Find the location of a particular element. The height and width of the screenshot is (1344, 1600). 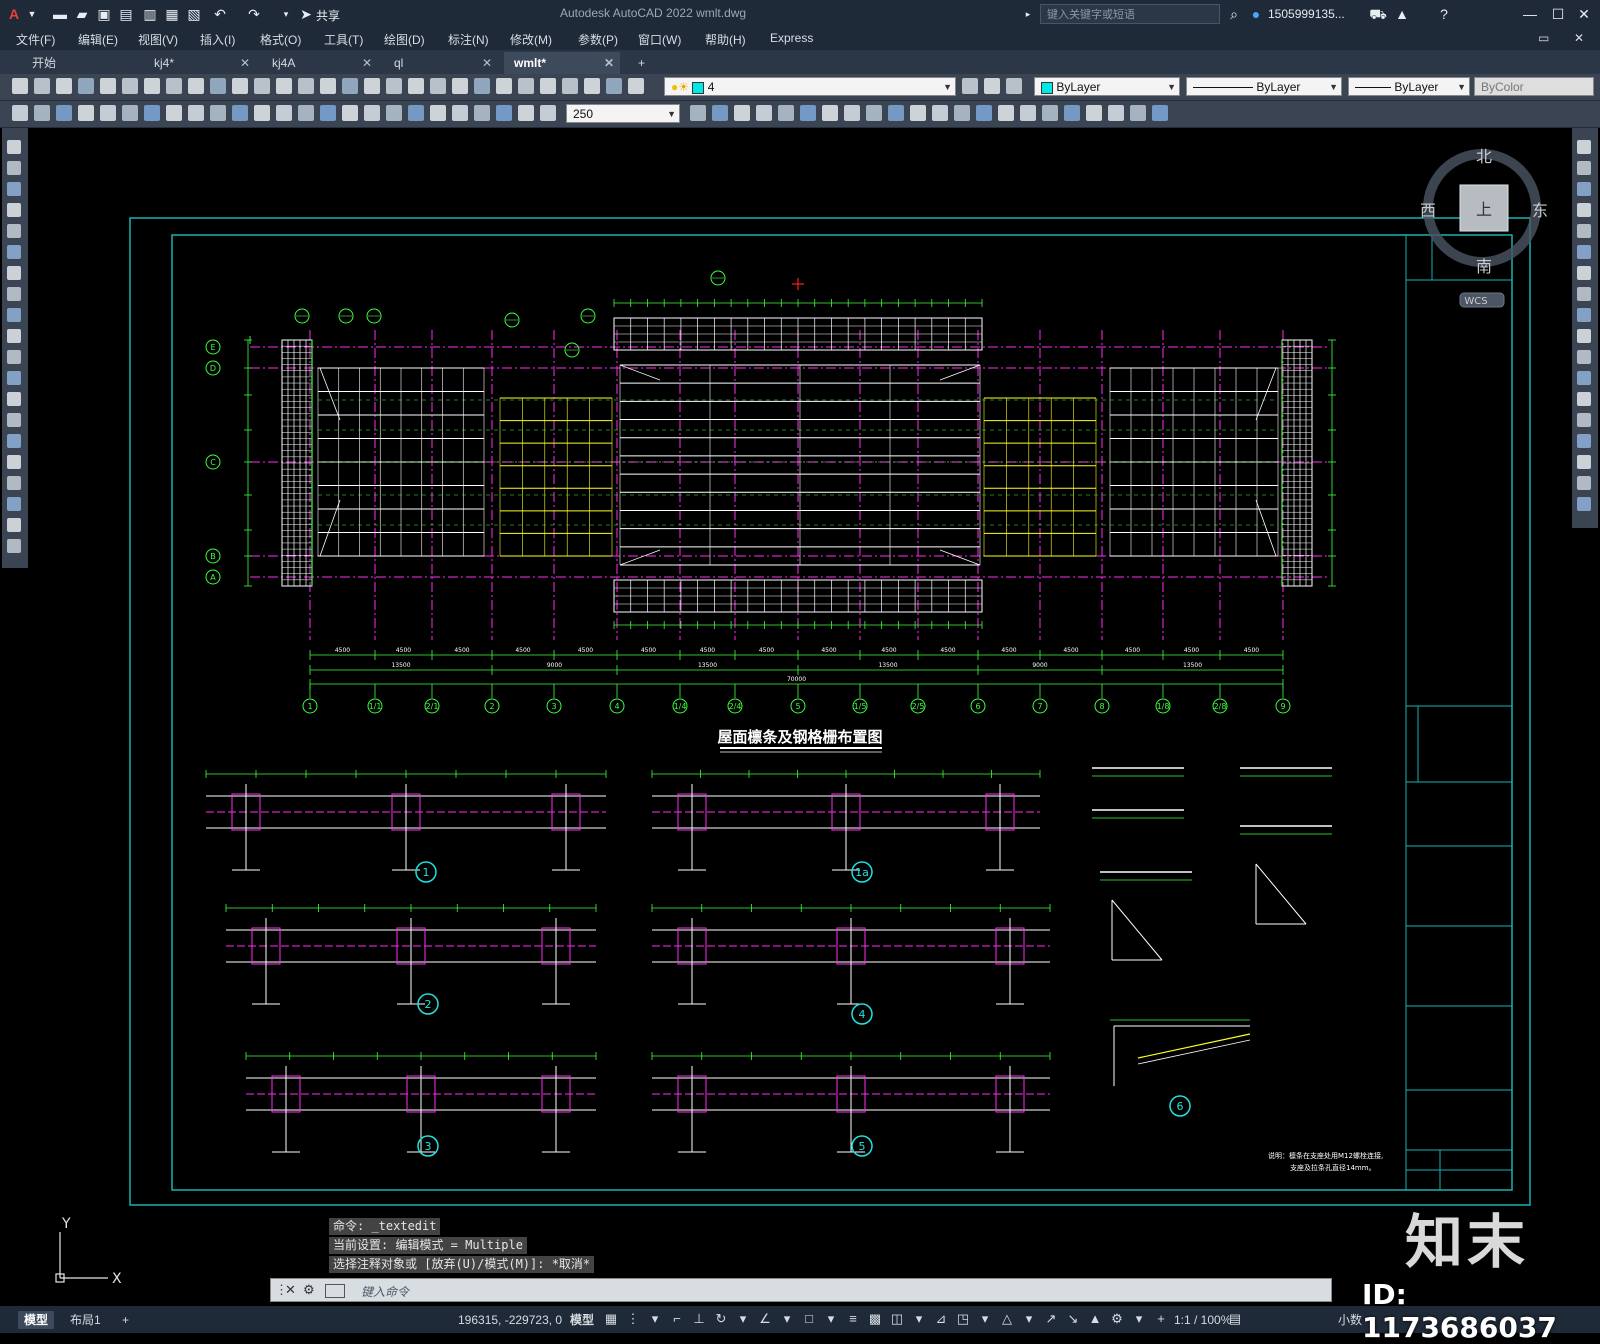

toolbar2-tool-35-icon is located at coordinates (896, 113).